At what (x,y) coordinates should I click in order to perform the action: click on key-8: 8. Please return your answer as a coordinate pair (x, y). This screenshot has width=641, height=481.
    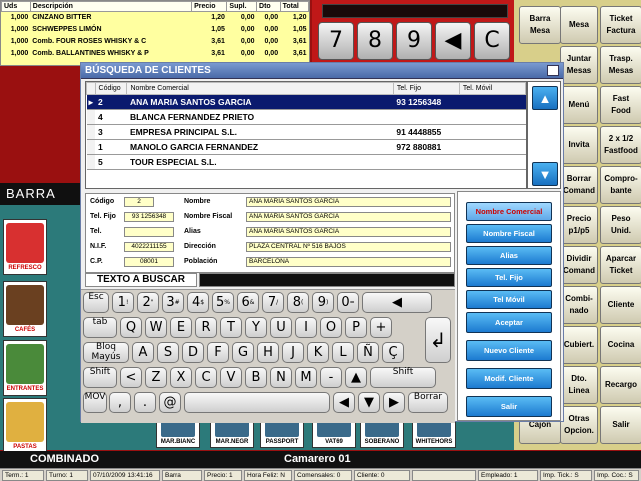
    Looking at the image, I should click on (375, 41).